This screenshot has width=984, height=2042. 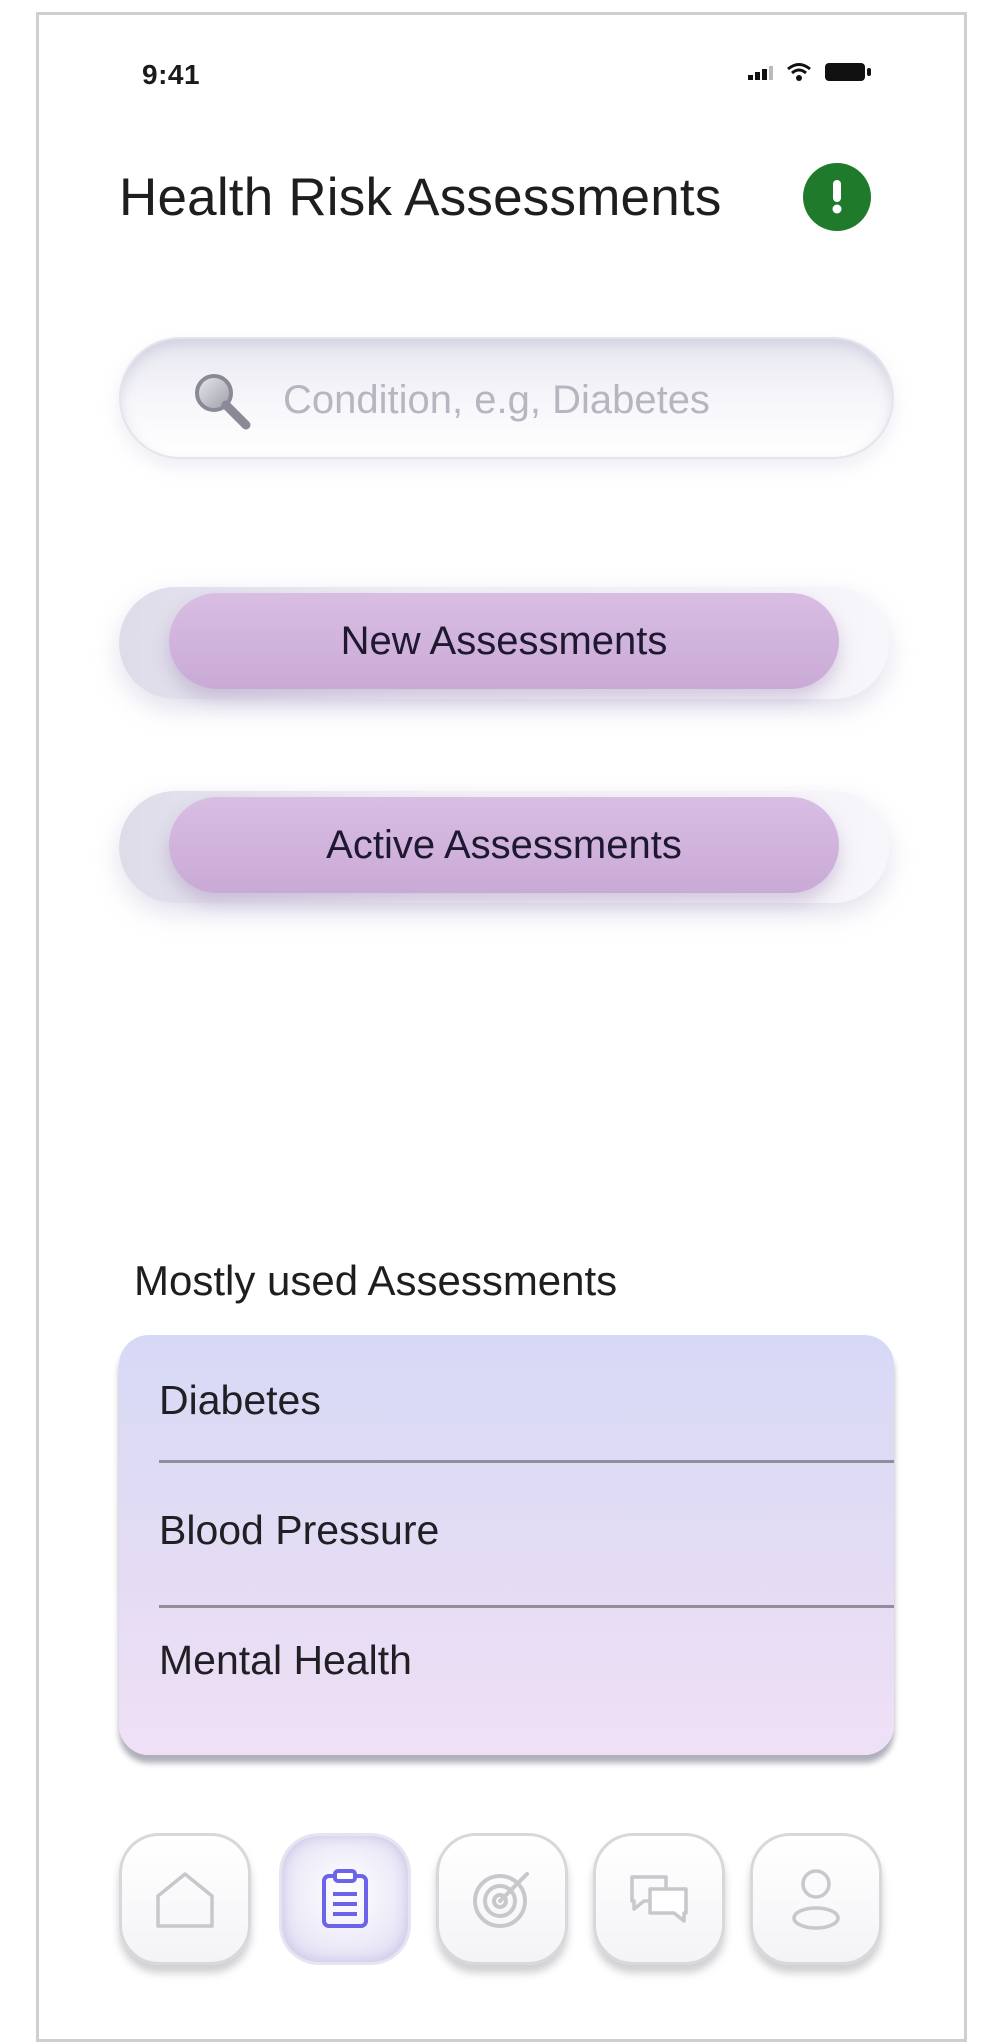 What do you see at coordinates (799, 72) in the screenshot?
I see `wifi-icon` at bounding box center [799, 72].